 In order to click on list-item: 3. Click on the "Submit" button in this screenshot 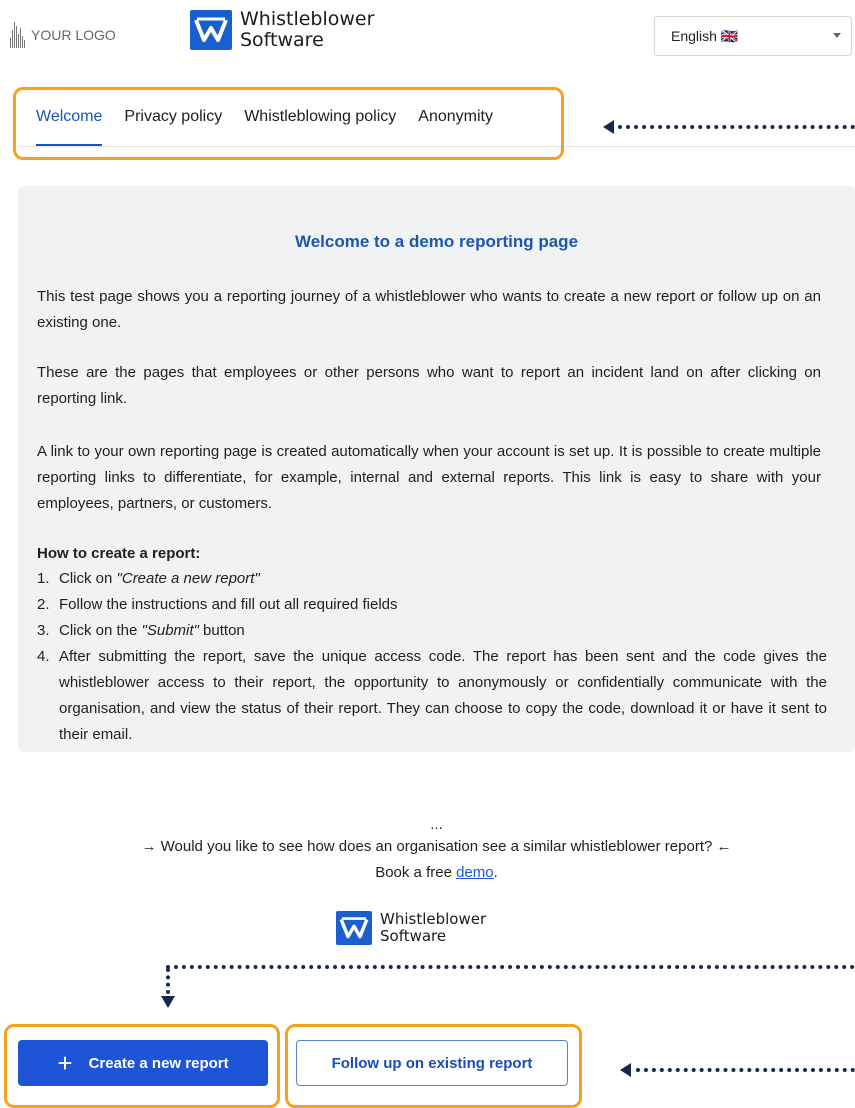, I will do `click(432, 631)`.